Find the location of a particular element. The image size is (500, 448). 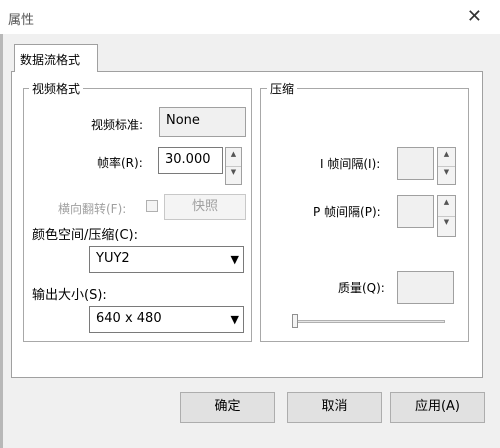

title-bar is located at coordinates (250, 17).